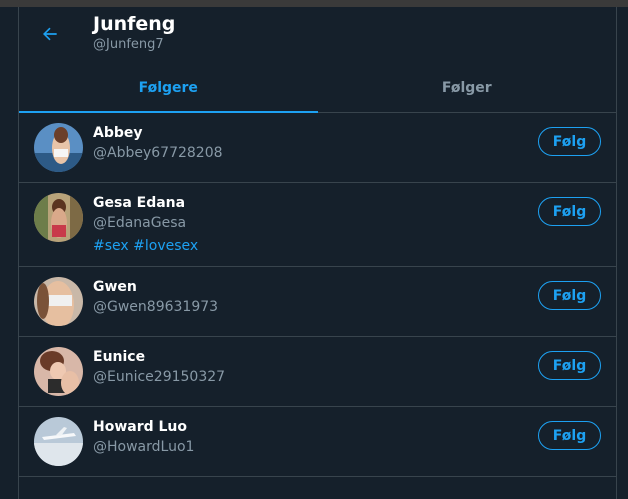 The image size is (628, 499). What do you see at coordinates (139, 203) in the screenshot?
I see `user-name: Gesa Edana` at bounding box center [139, 203].